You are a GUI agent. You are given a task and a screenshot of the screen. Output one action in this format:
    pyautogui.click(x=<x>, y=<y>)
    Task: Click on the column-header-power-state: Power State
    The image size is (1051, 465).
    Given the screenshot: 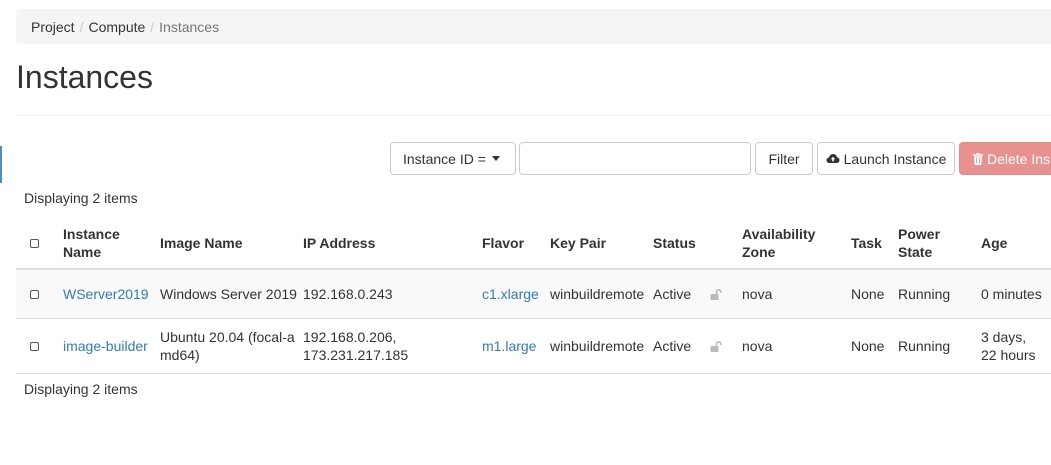 What is the action you would take?
    pyautogui.click(x=919, y=243)
    